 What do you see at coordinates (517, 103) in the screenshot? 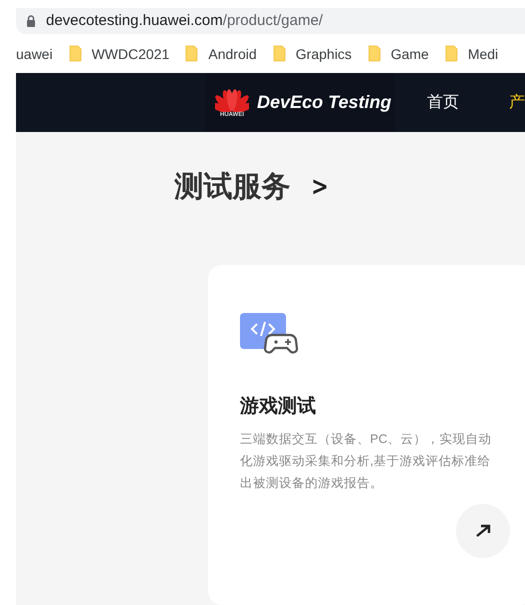
I see `nav-link: 产` at bounding box center [517, 103].